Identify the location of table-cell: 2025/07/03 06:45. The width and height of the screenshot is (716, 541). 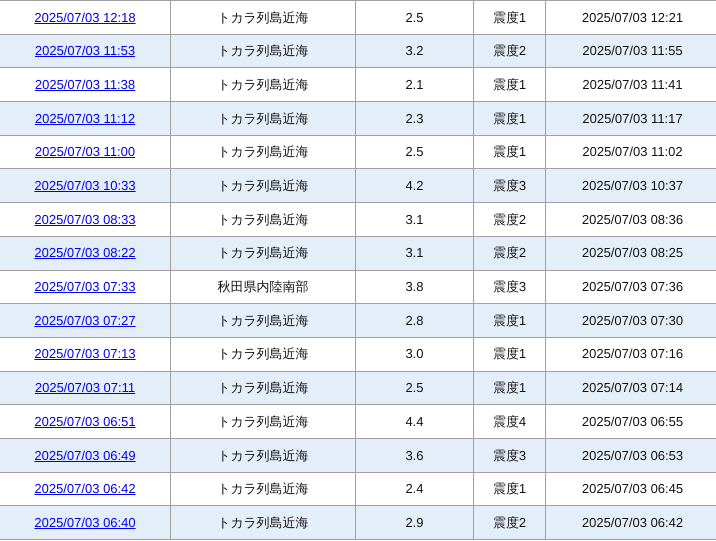
(633, 488).